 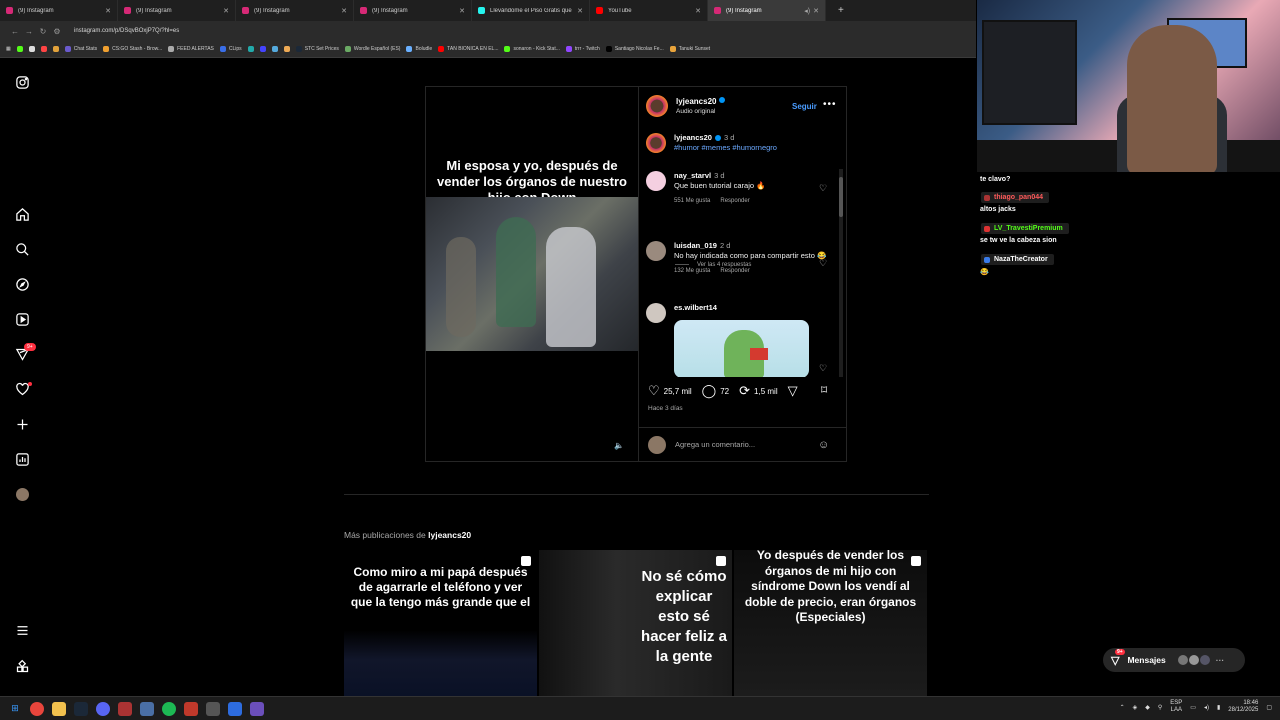 What do you see at coordinates (22, 459) in the screenshot?
I see `dashboard-icon` at bounding box center [22, 459].